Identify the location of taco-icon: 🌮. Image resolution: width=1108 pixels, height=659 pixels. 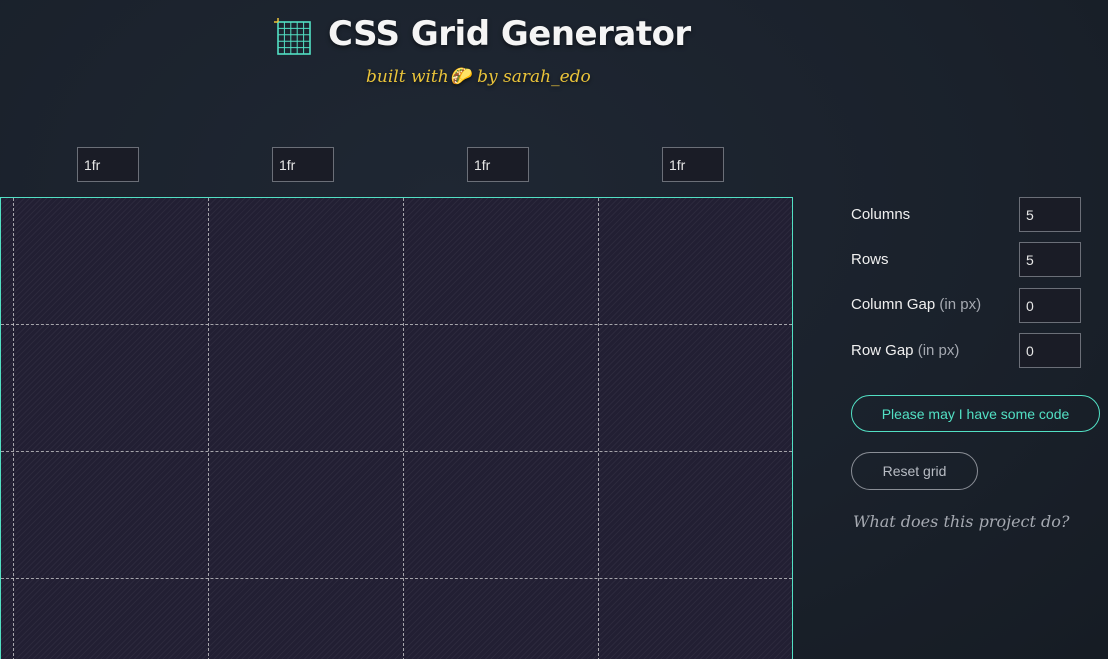
(462, 76).